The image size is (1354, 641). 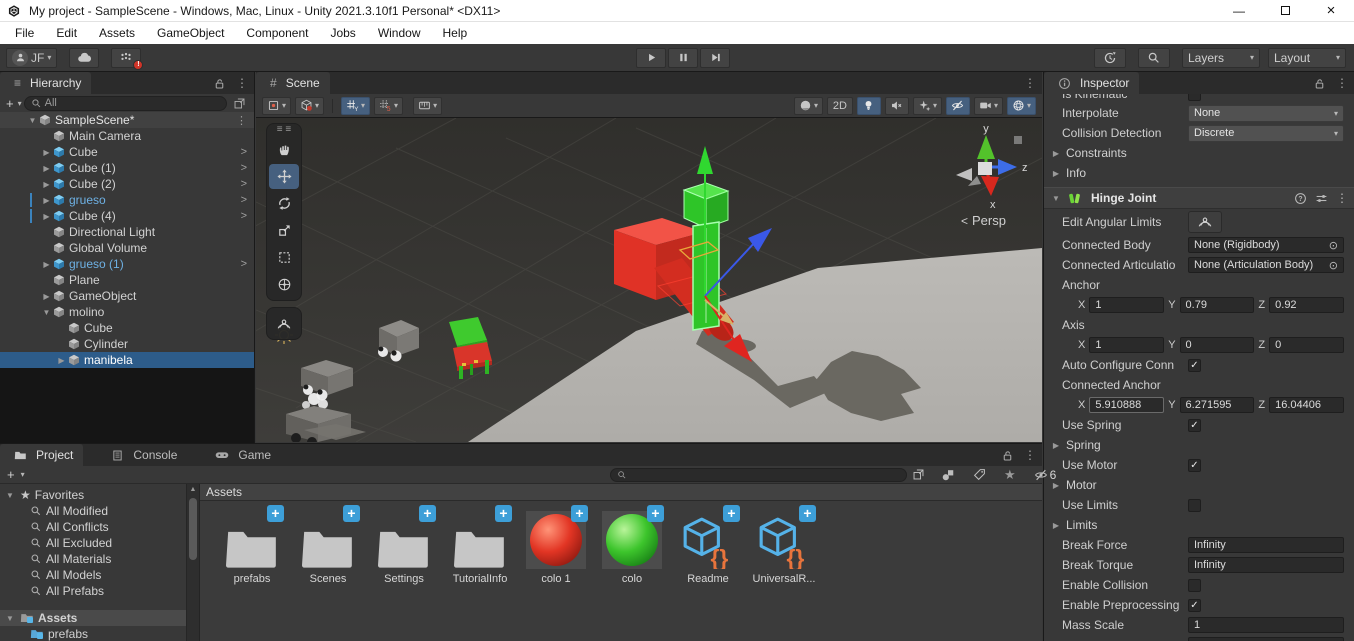 I want to click on interpolate-dropdown: None ▾, so click(x=1266, y=113).